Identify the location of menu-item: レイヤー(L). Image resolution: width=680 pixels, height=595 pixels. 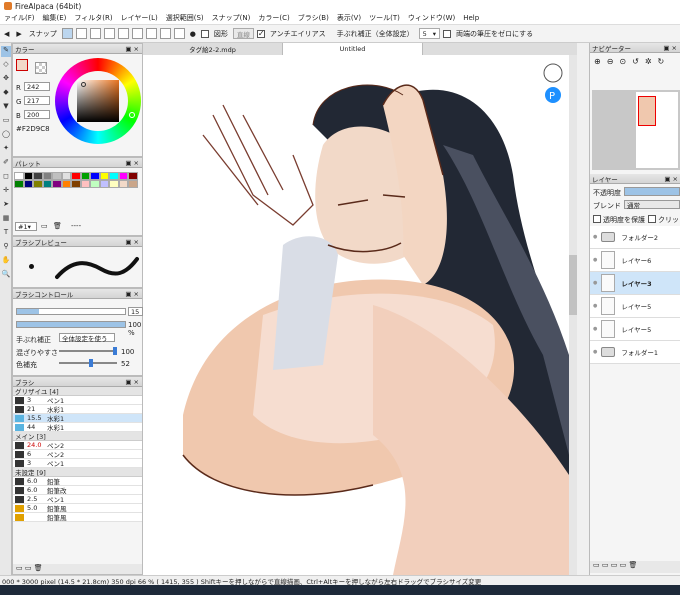
(139, 18).